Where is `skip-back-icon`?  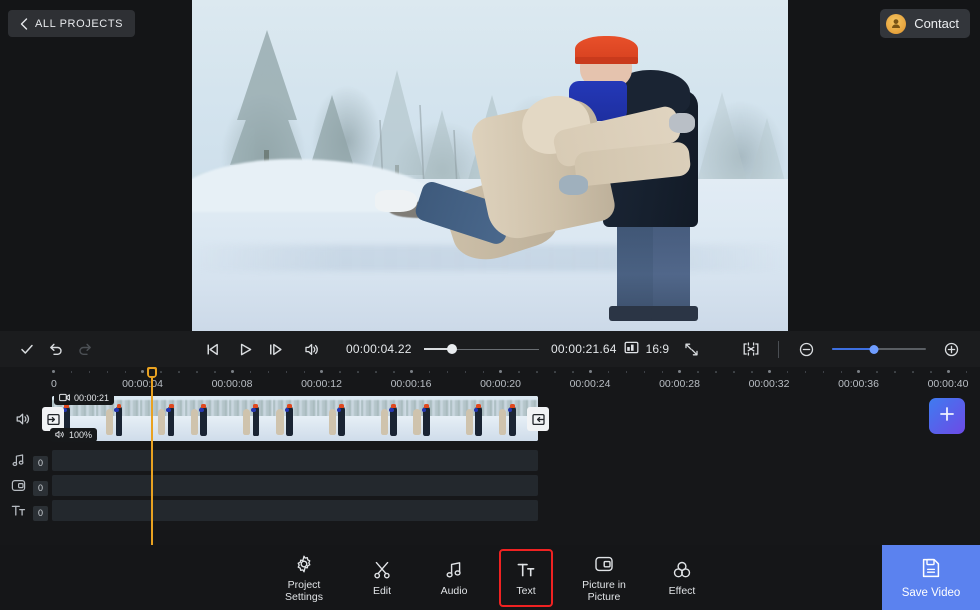
skip-back-icon is located at coordinates (212, 349).